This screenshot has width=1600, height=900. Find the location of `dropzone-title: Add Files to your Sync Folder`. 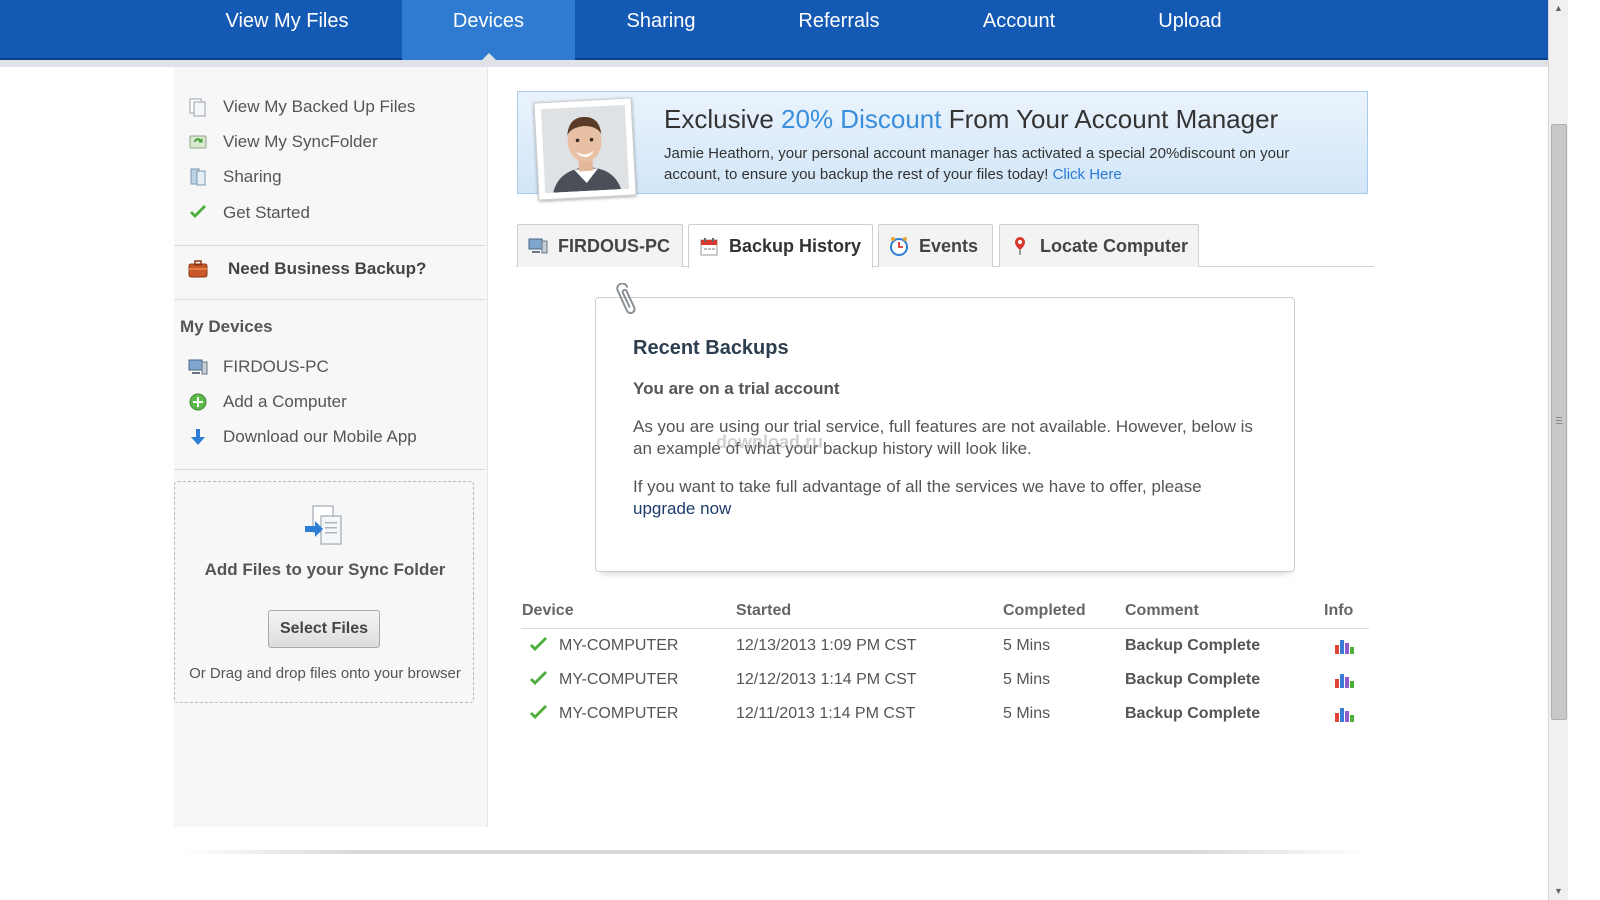

dropzone-title: Add Files to your Sync Folder is located at coordinates (325, 569).